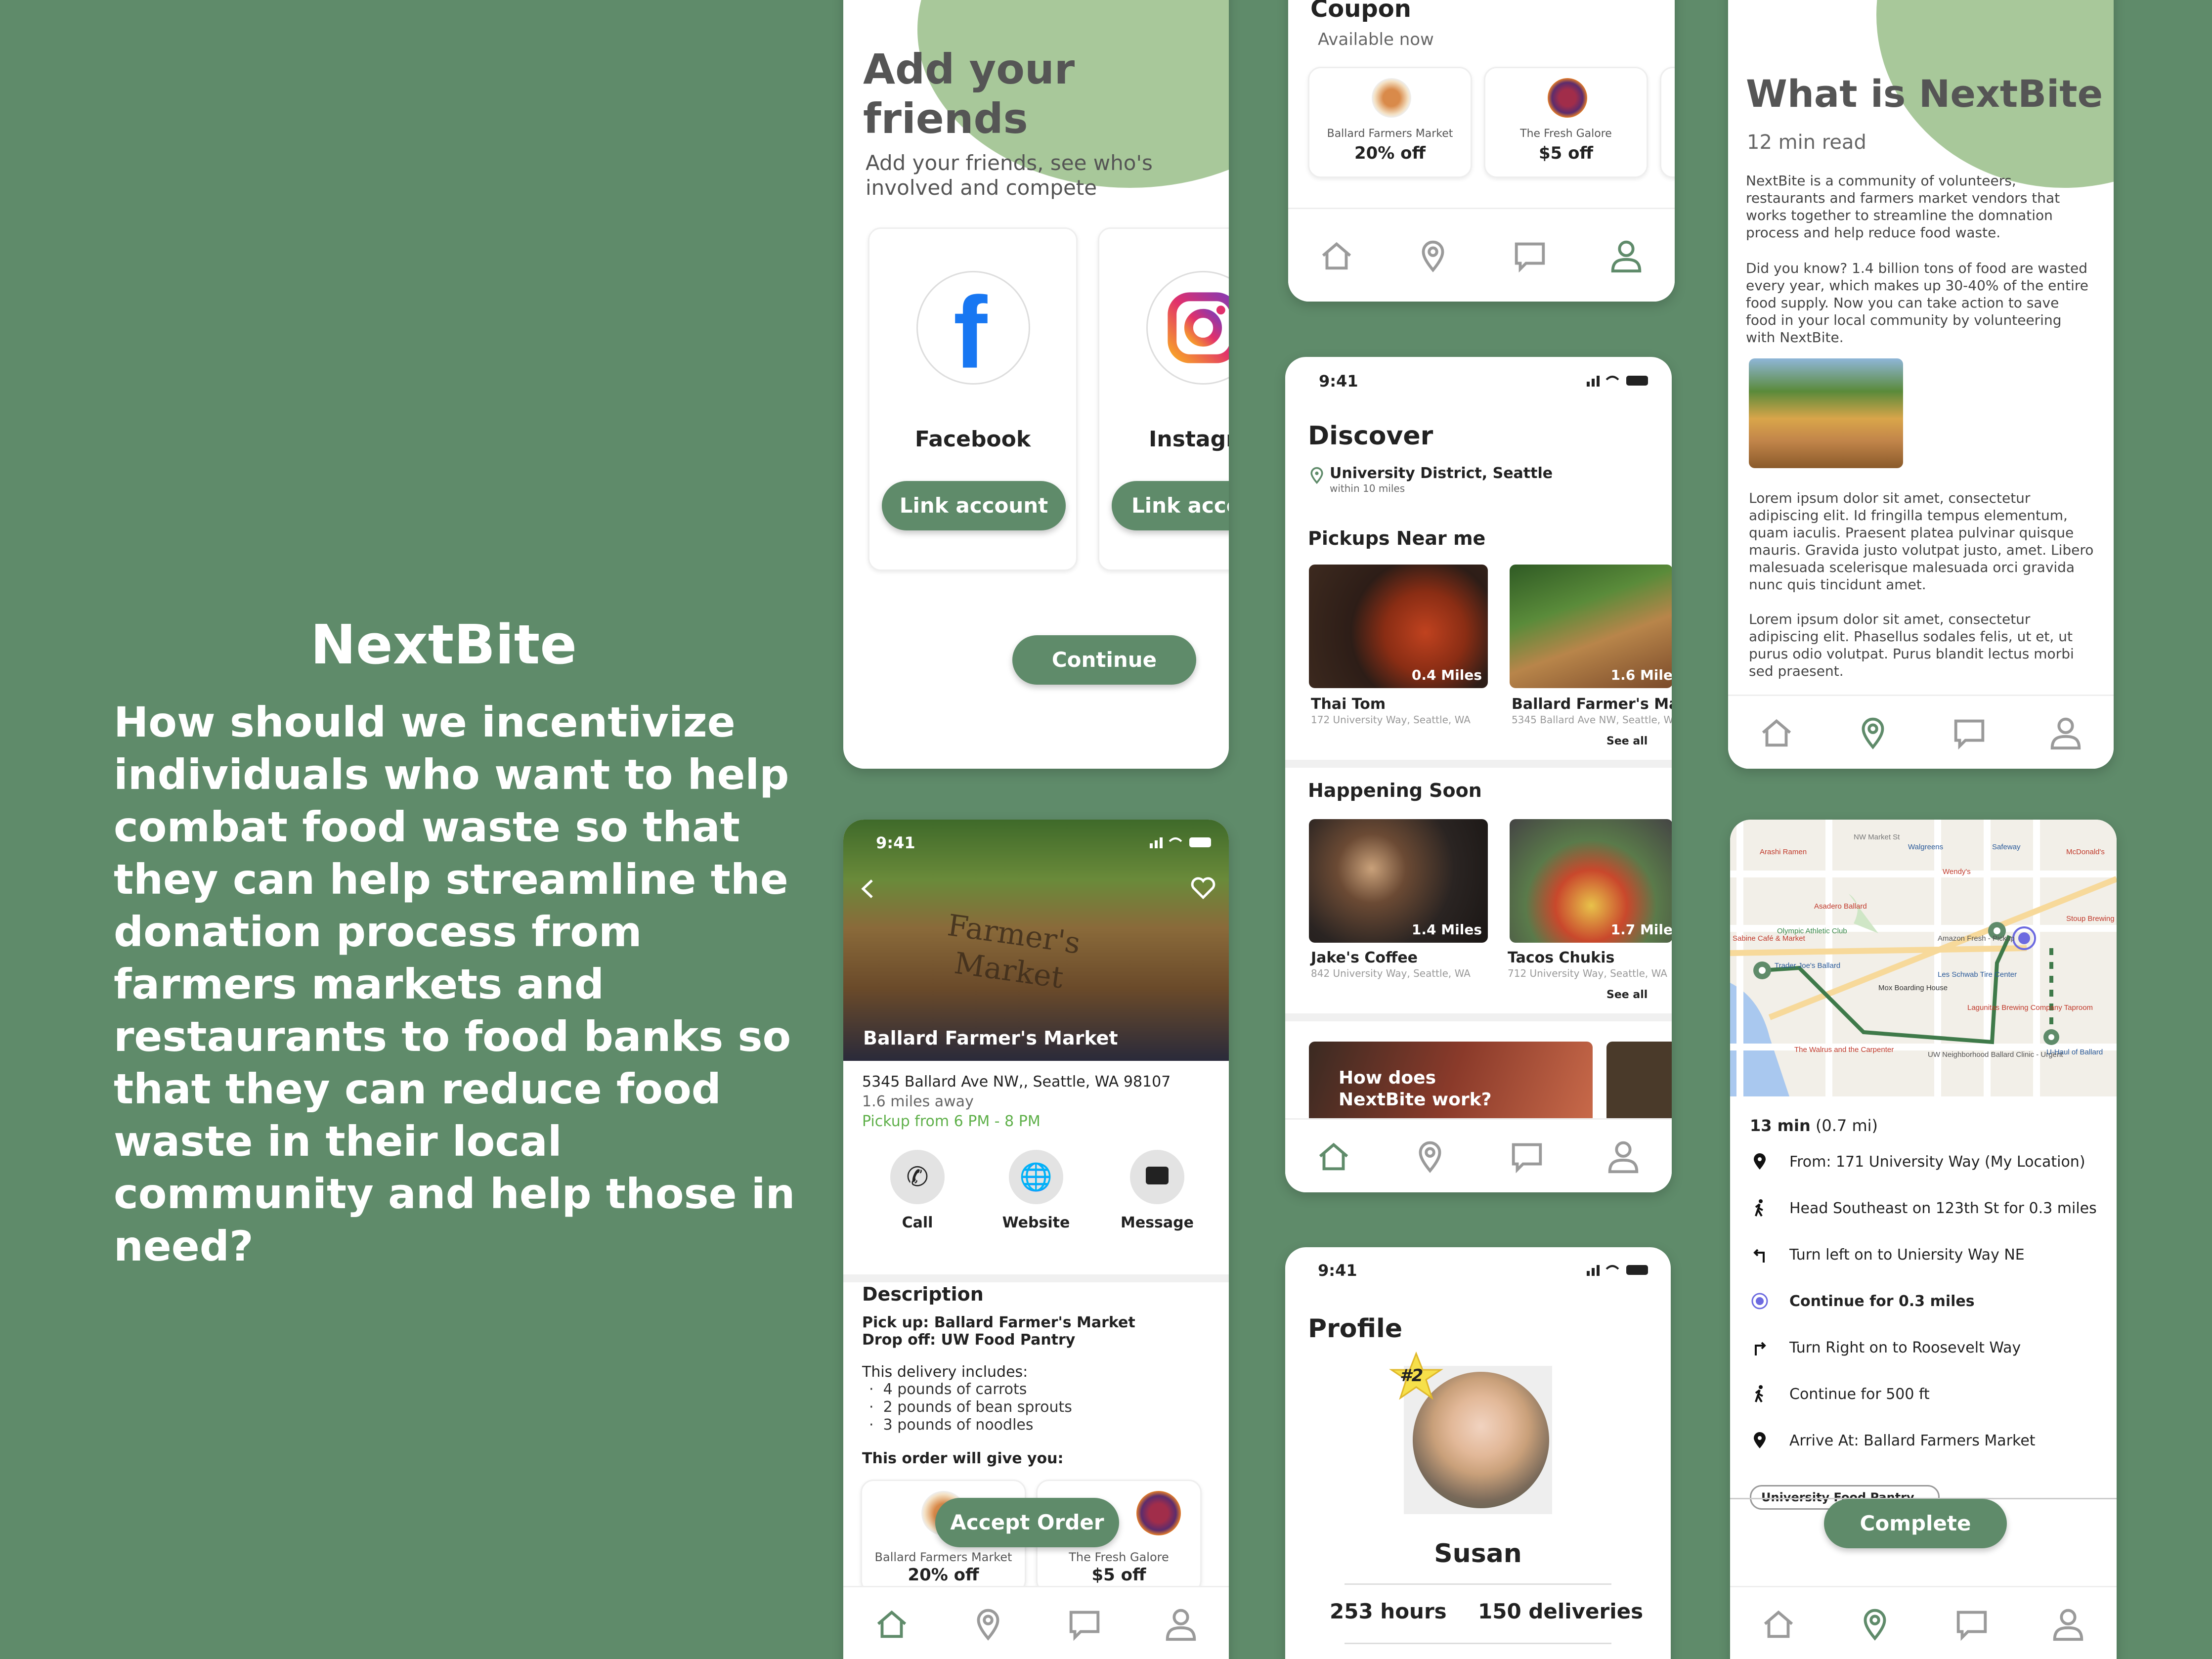  What do you see at coordinates (1591, 881) in the screenshot?
I see `event-photo: 1.7 Mile` at bounding box center [1591, 881].